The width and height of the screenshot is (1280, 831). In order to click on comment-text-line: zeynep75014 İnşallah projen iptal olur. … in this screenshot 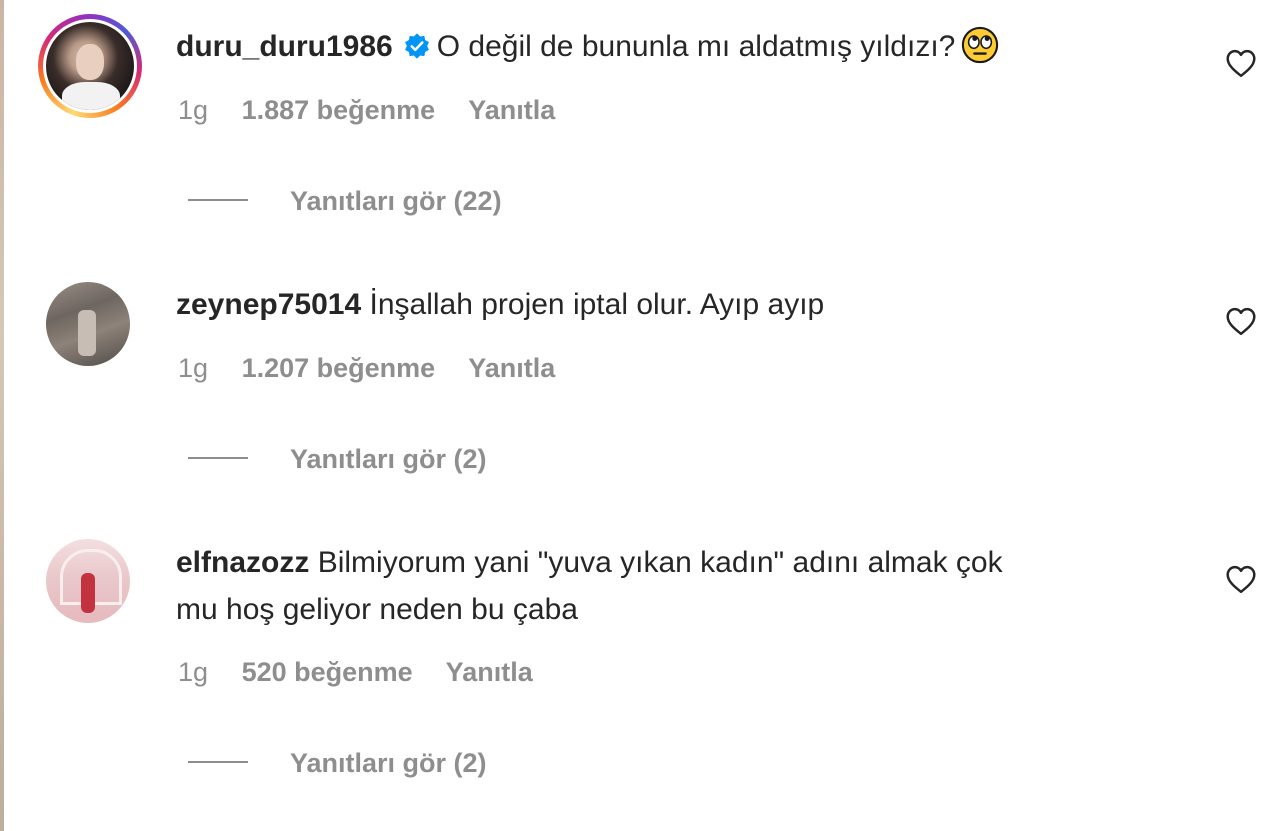, I will do `click(500, 305)`.